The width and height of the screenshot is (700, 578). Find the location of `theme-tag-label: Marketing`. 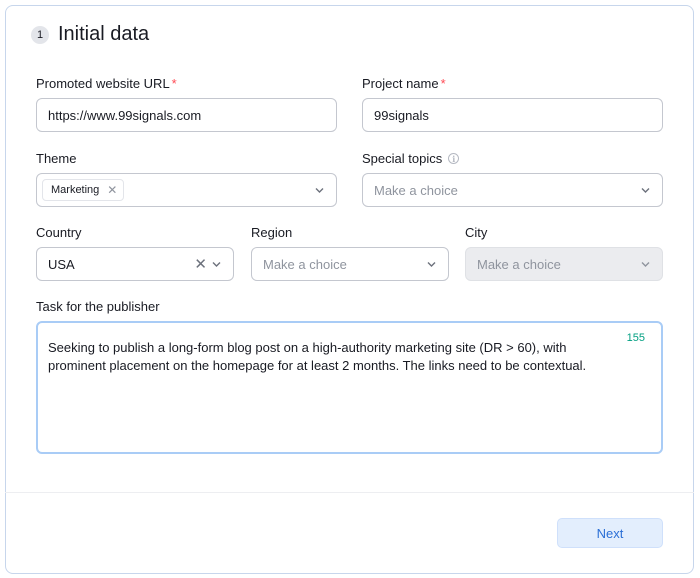

theme-tag-label: Marketing is located at coordinates (75, 190).